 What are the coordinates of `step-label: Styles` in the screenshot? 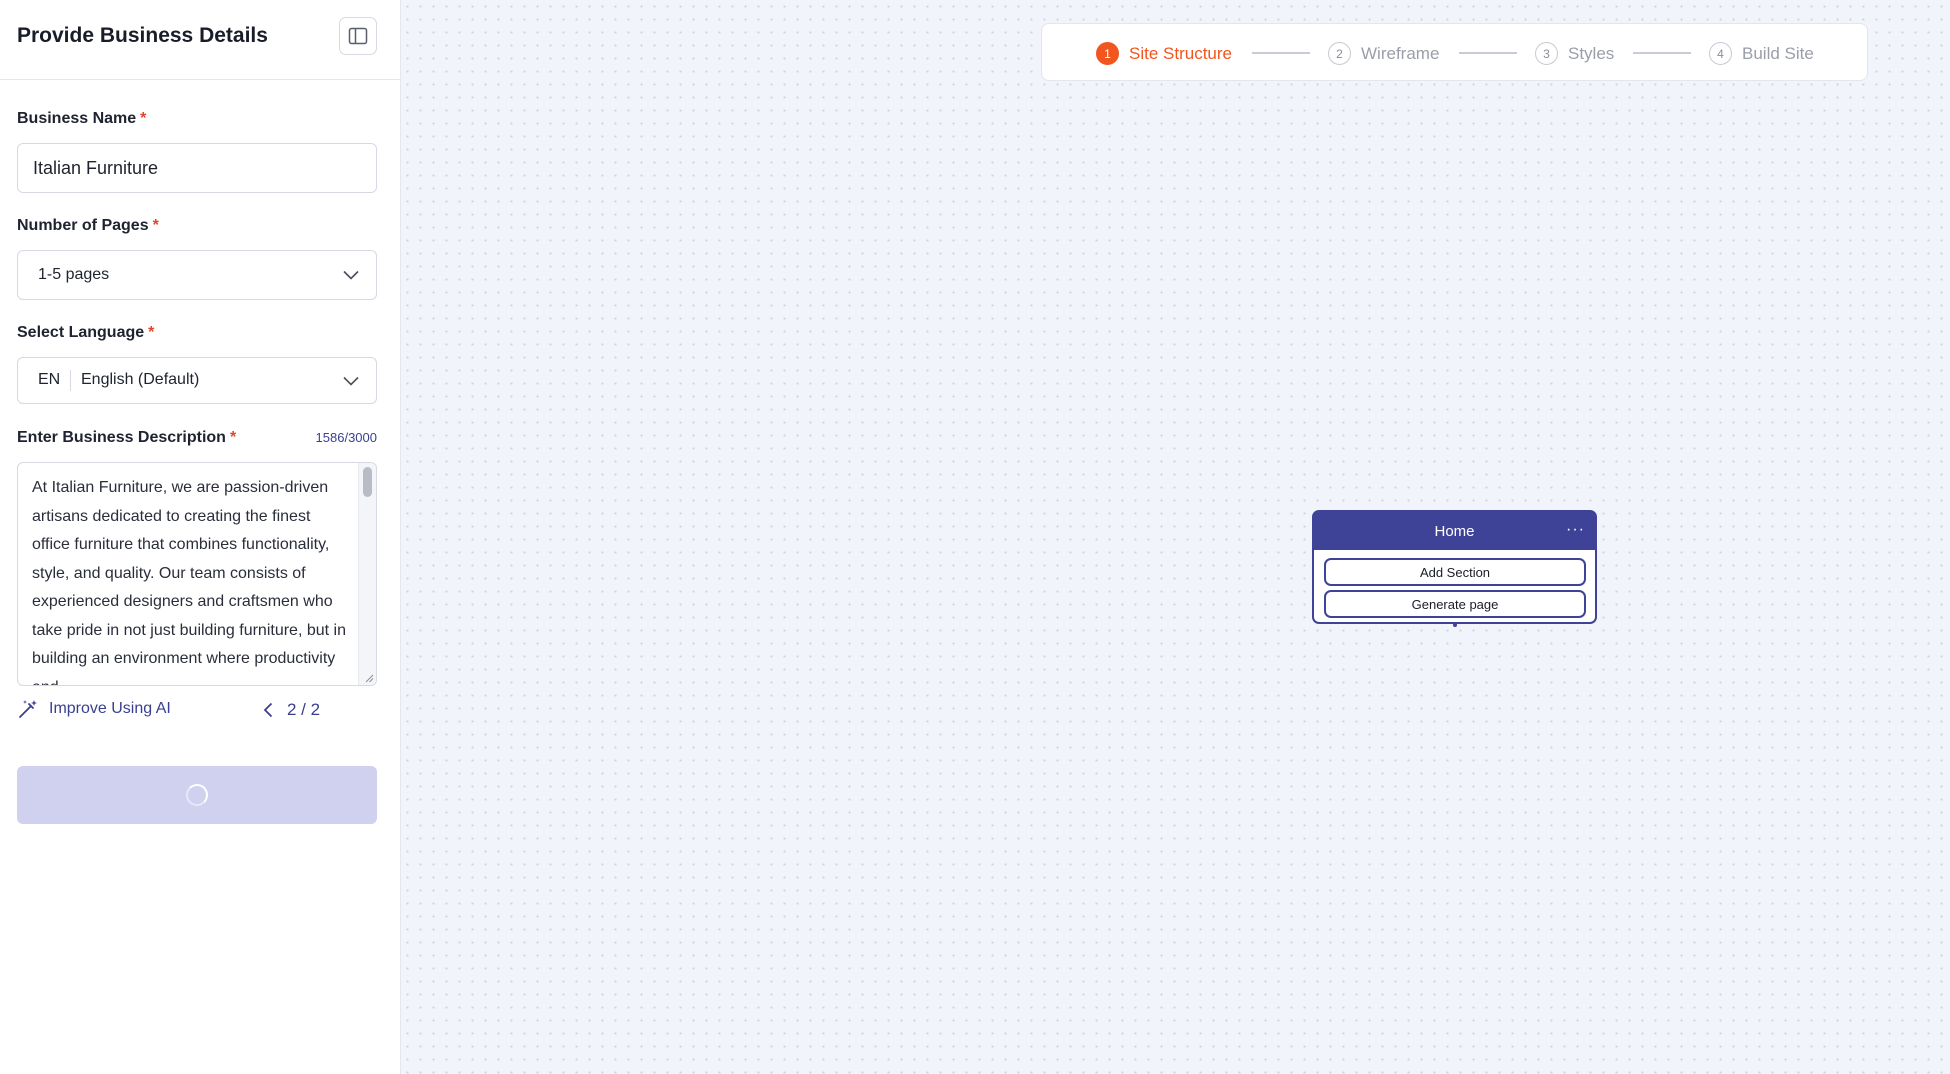 It's located at (1591, 53).